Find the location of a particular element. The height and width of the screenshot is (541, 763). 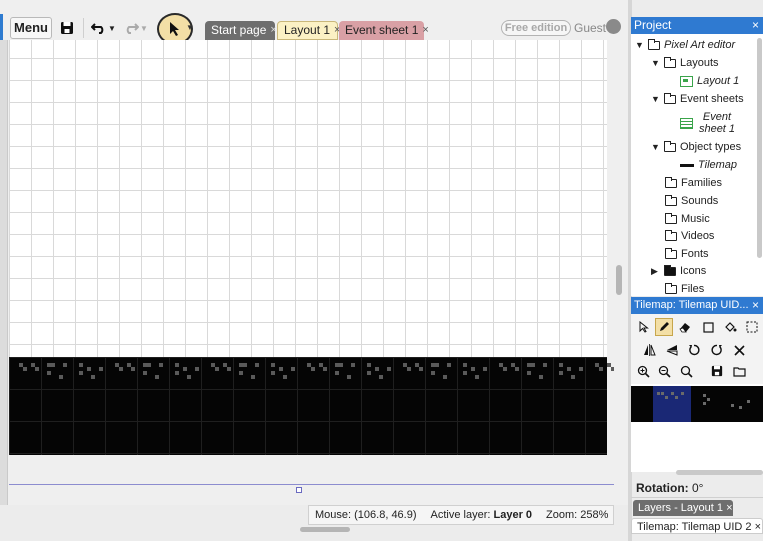

undo-dropdown-icon: ▼ is located at coordinates (112, 28).